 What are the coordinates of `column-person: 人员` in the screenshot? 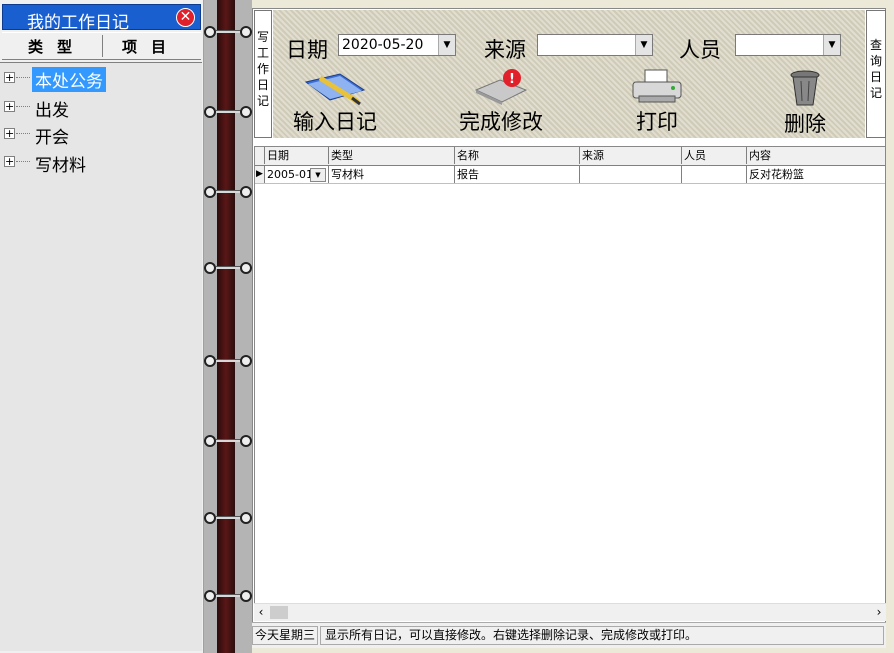 It's located at (714, 155).